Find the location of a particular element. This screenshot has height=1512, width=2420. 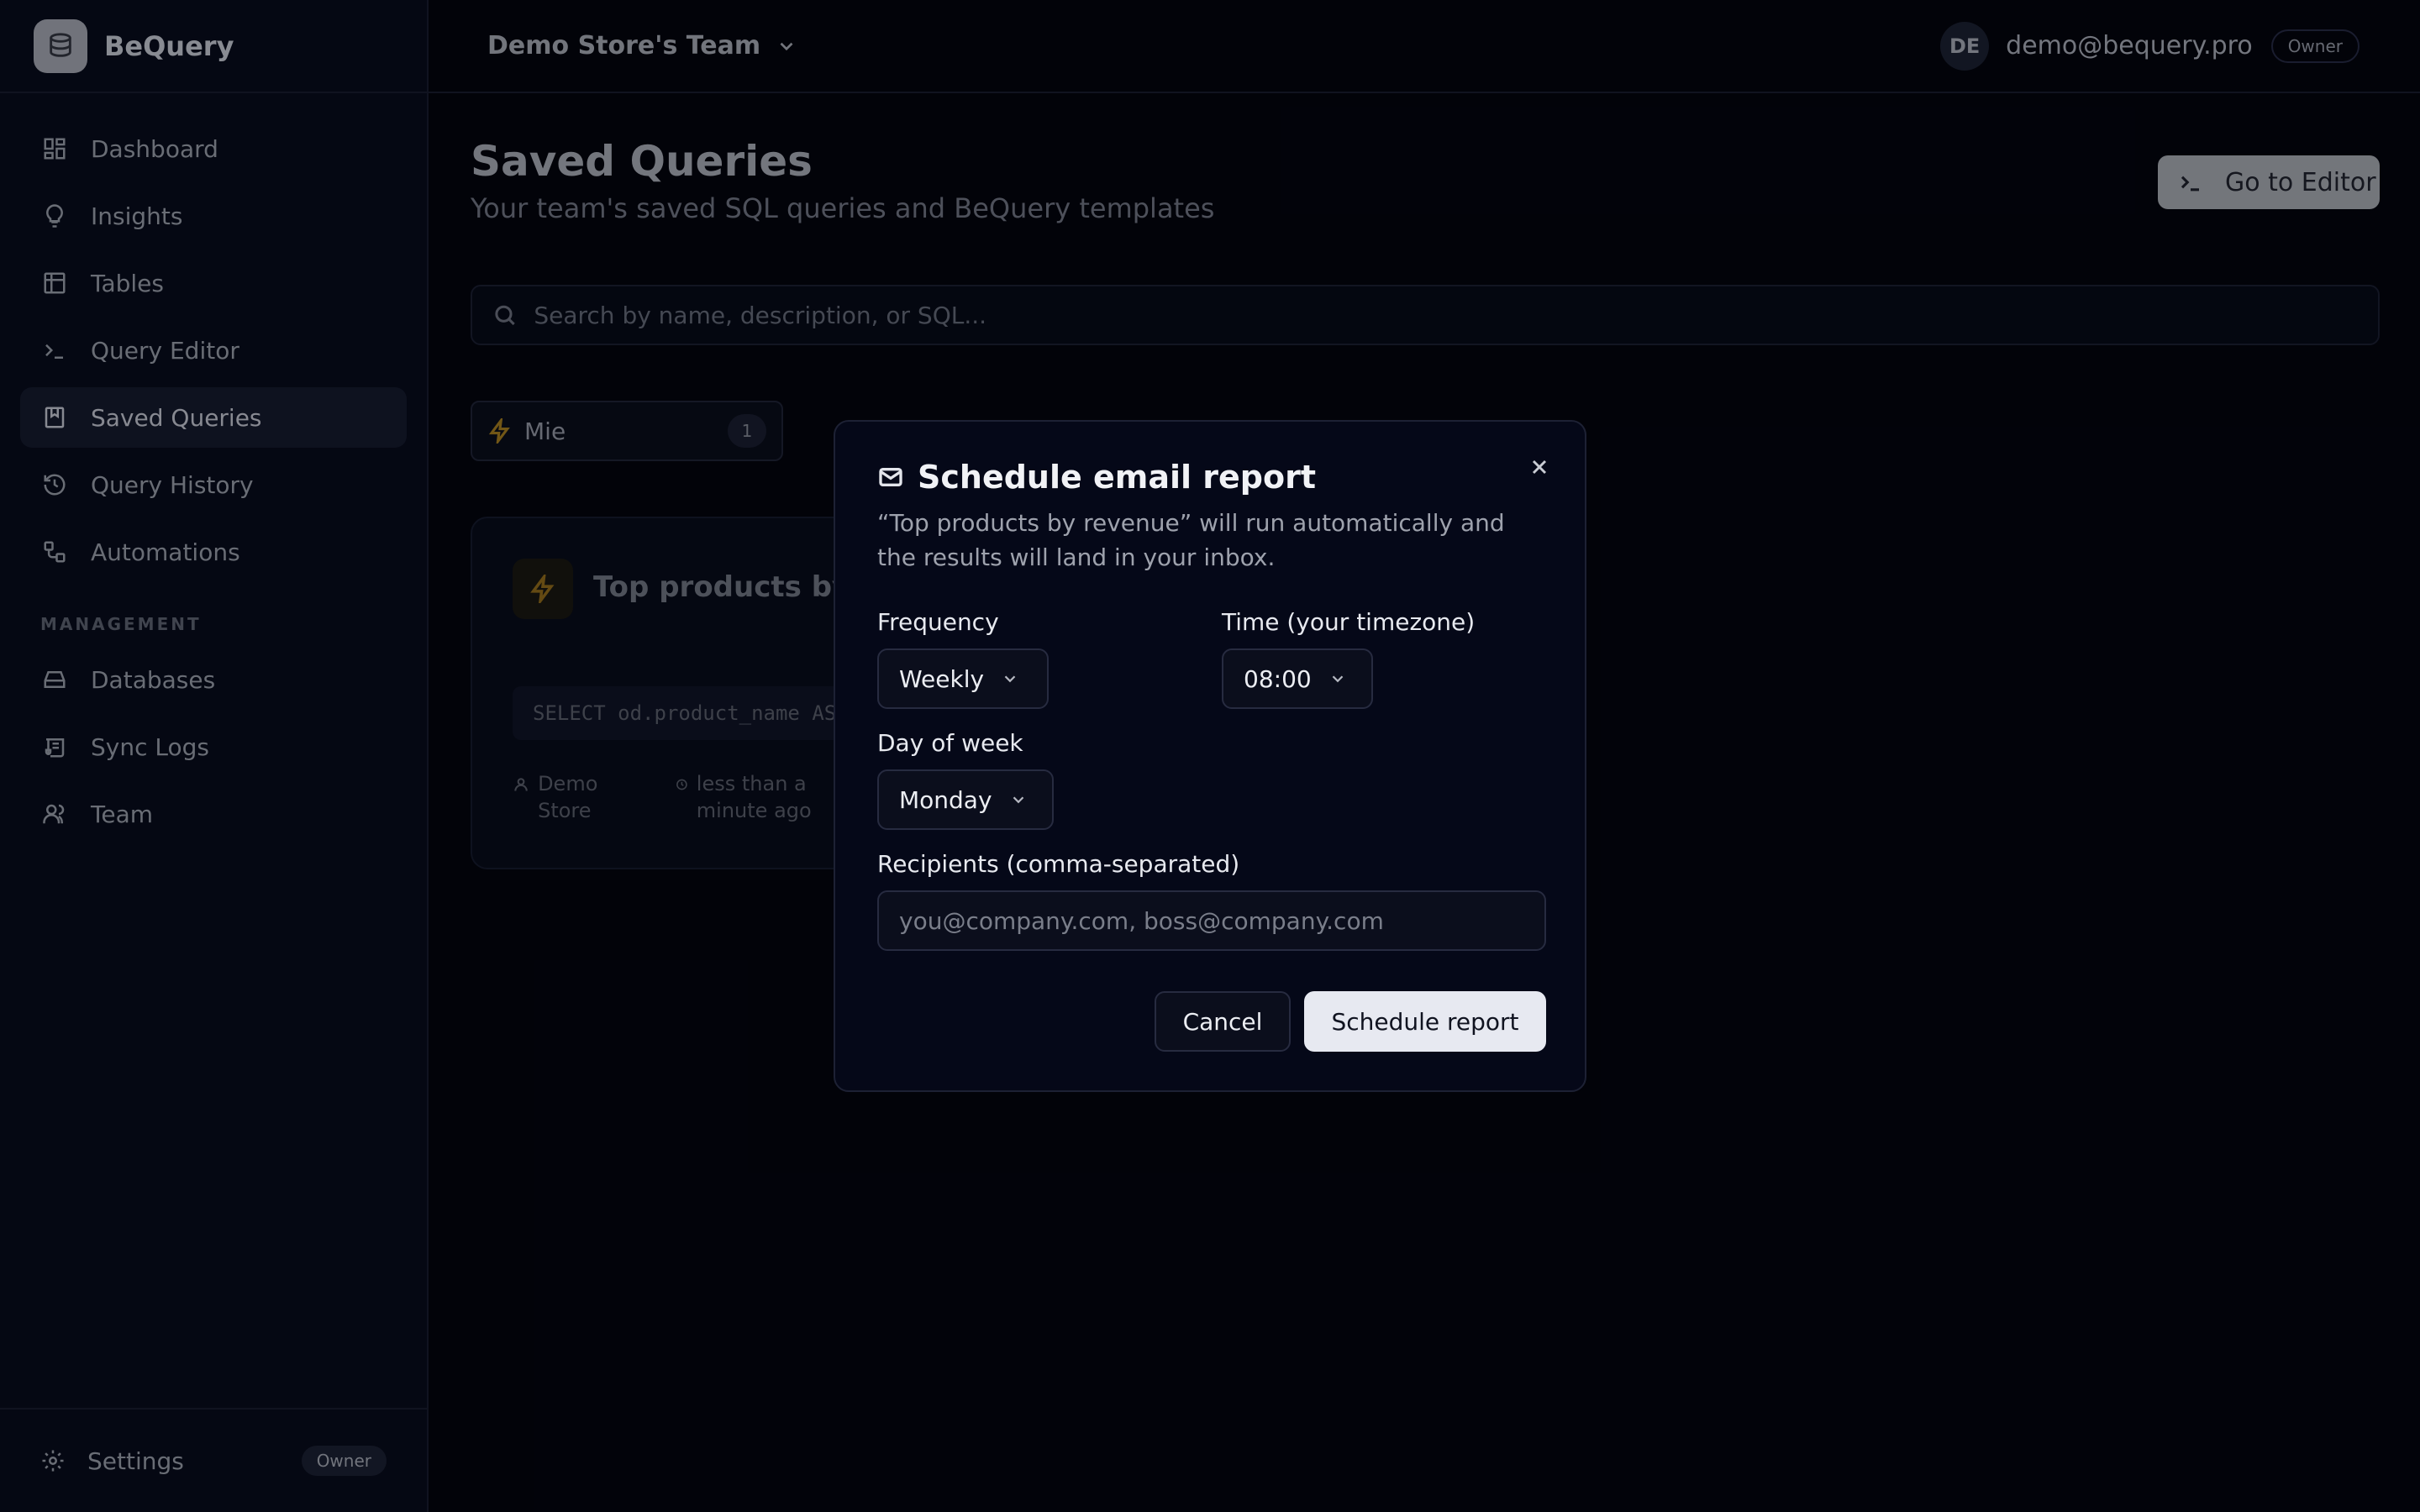

schedule-report-button: Schedule report is located at coordinates (1425, 1021).